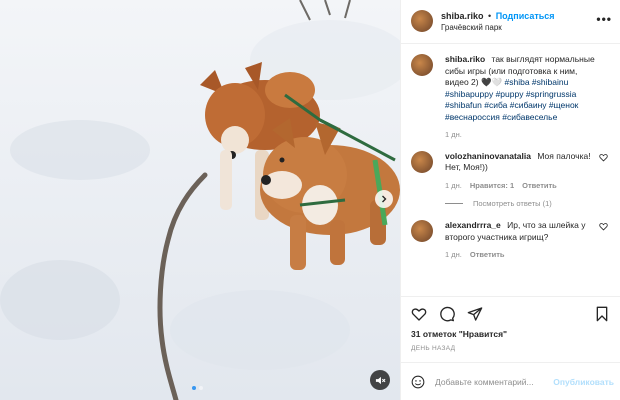 The height and width of the screenshot is (400, 620). I want to click on add-comment-bar: Опубликовать, so click(510, 381).